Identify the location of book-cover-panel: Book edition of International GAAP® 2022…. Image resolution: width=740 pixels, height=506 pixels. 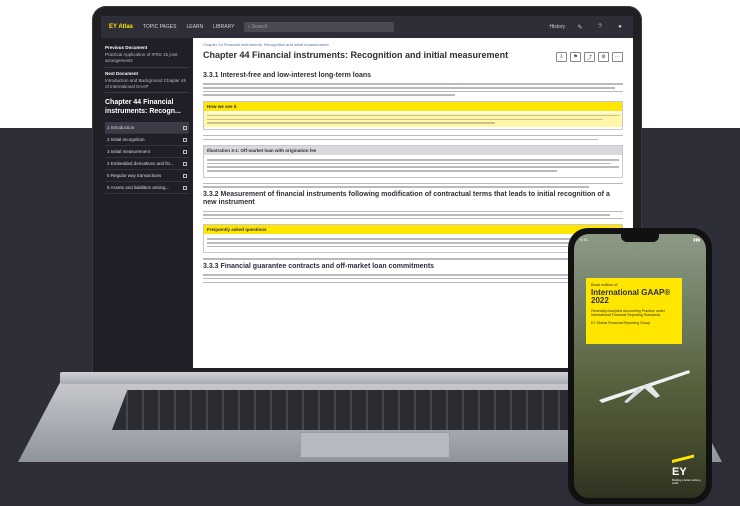
(634, 311).